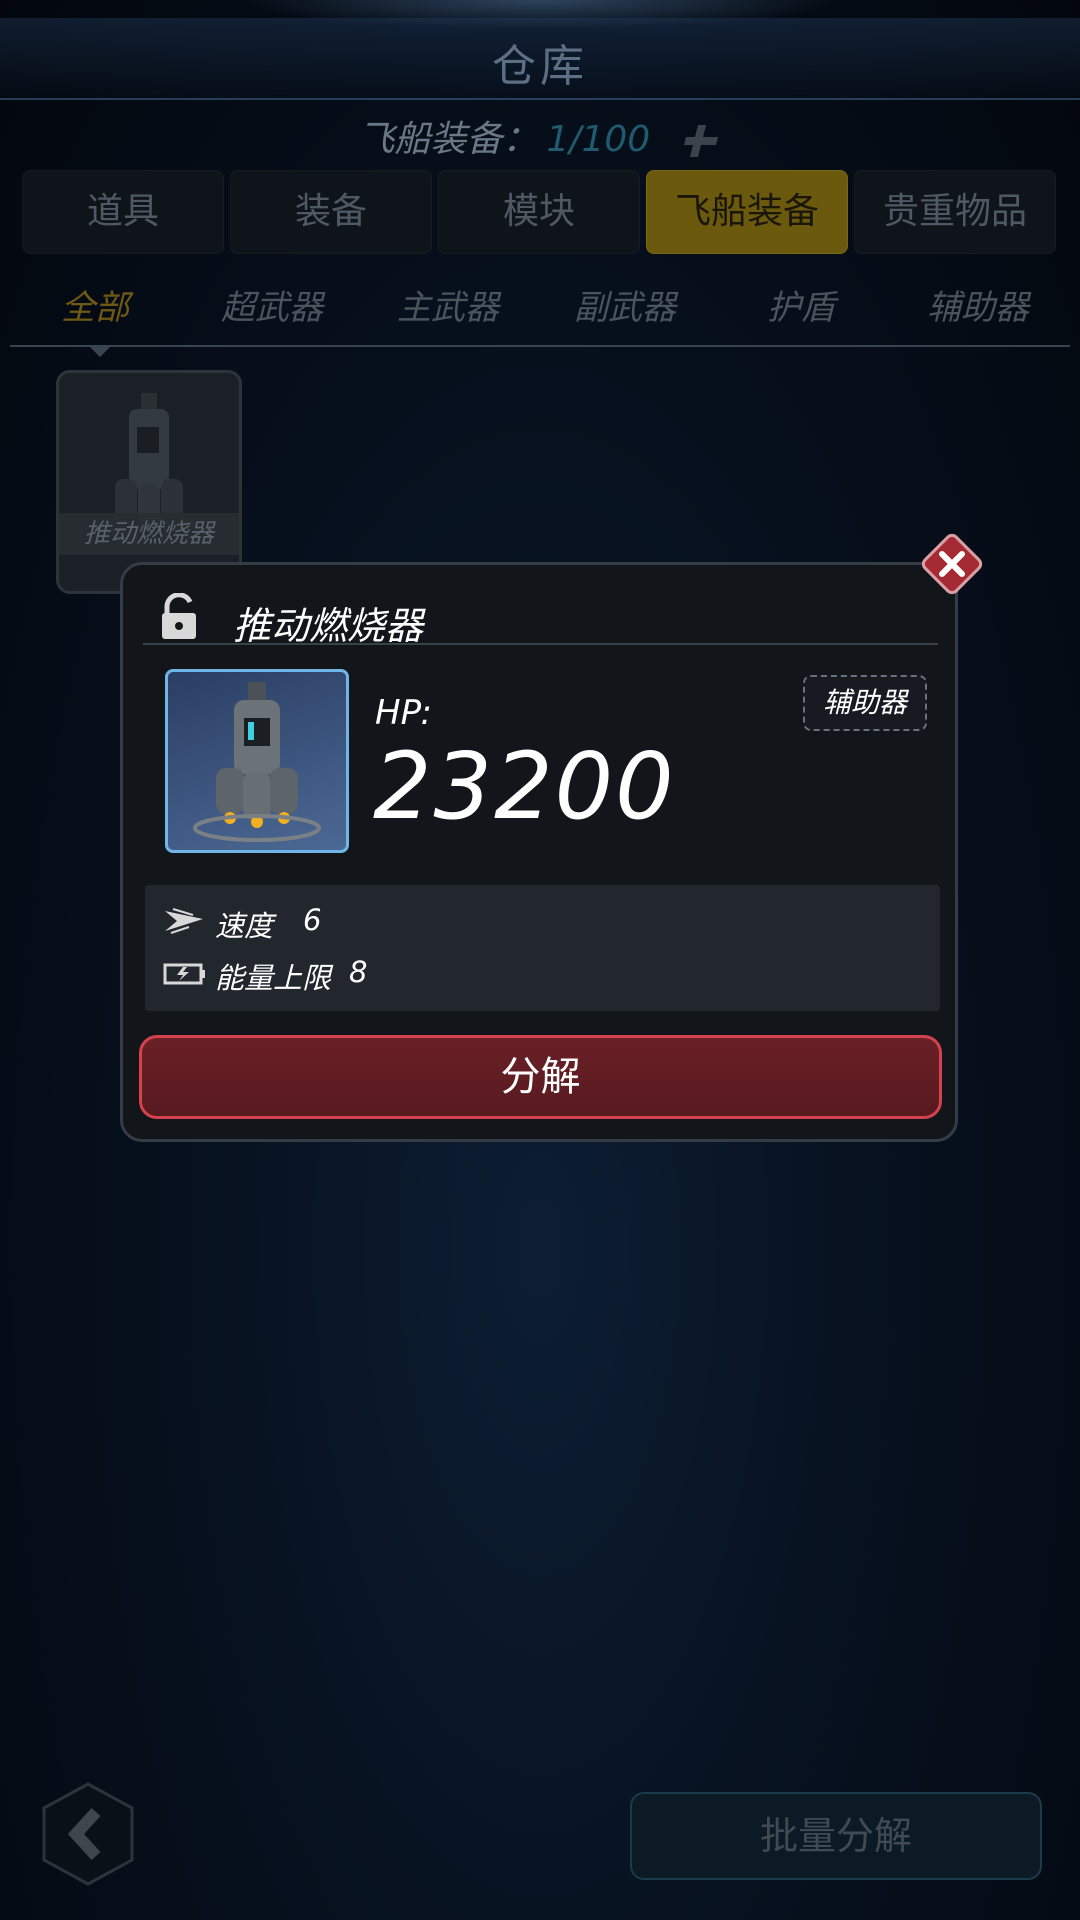  I want to click on stat-row-energy: 能量上限 8, so click(533, 974).